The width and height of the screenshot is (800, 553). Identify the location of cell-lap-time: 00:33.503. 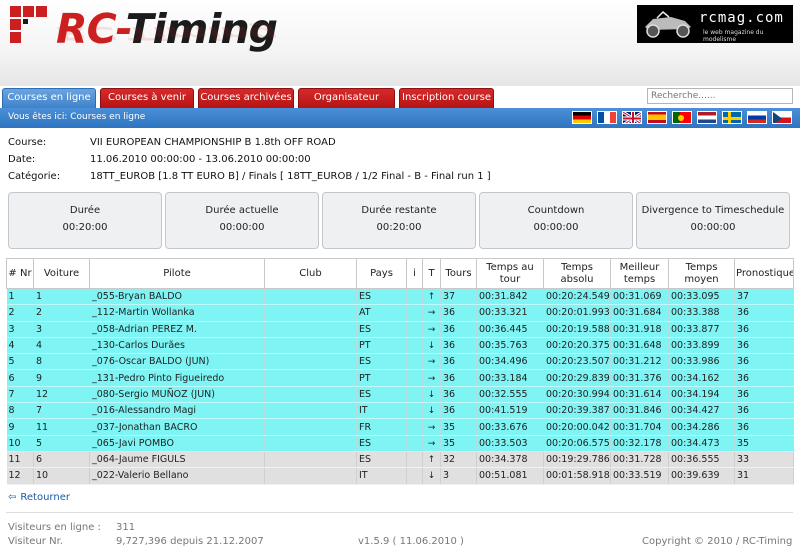
(510, 443).